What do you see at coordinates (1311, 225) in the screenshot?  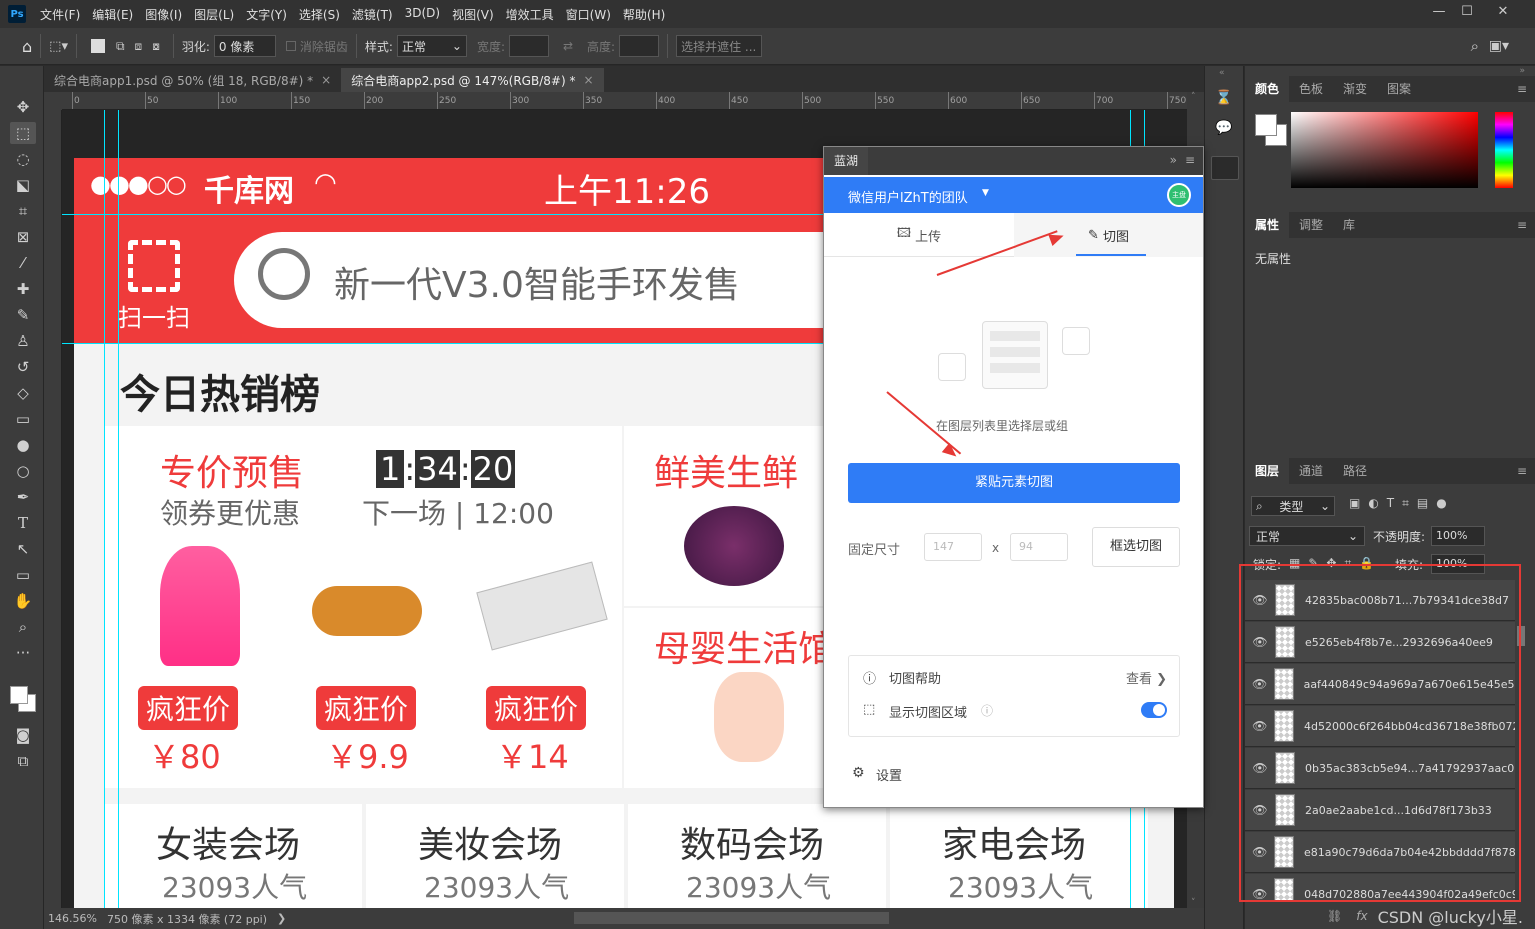 I see `properties-panel-tab: 调整` at bounding box center [1311, 225].